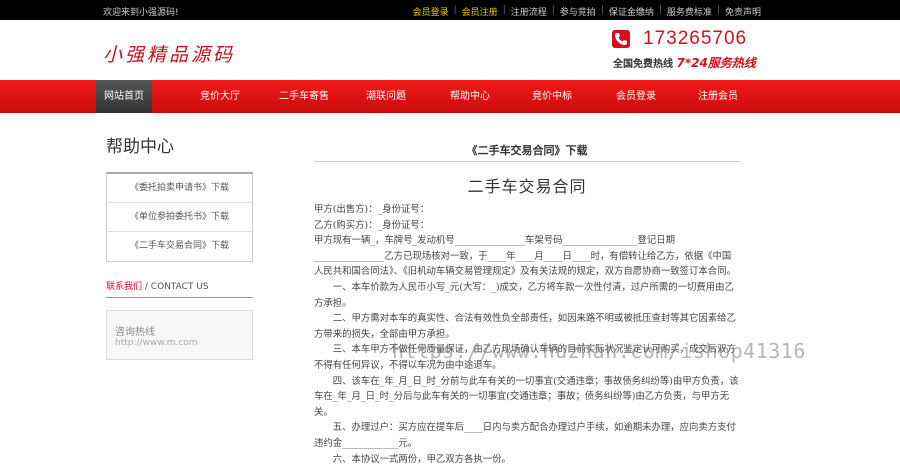 The height and width of the screenshot is (475, 900). Describe the element at coordinates (140, 147) in the screenshot. I see `sidebar-title: 帮助中心` at that location.